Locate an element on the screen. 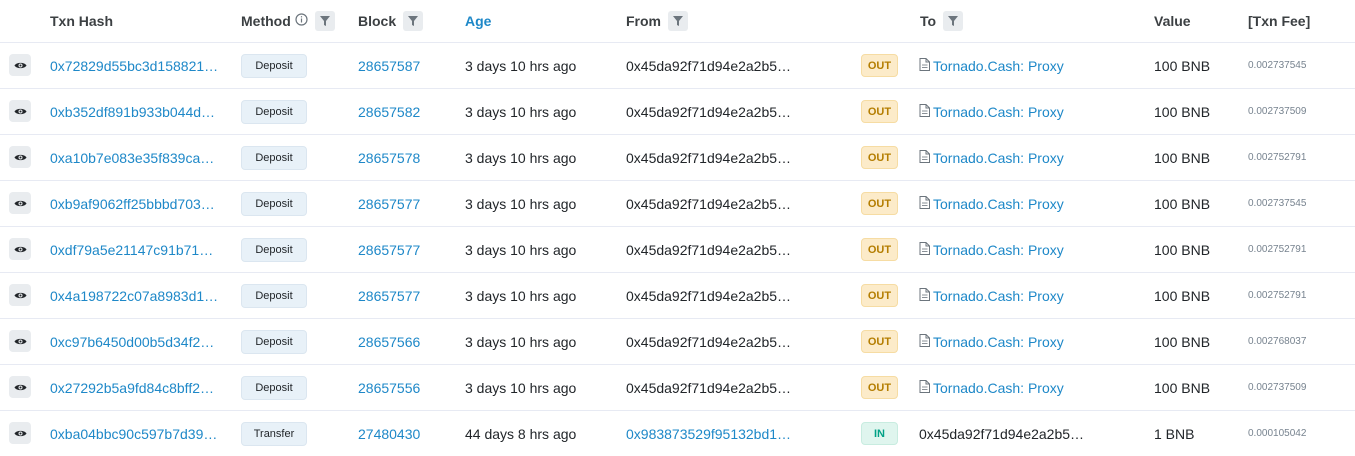  header-txn-fee: [Txn Fee] is located at coordinates (1279, 21).